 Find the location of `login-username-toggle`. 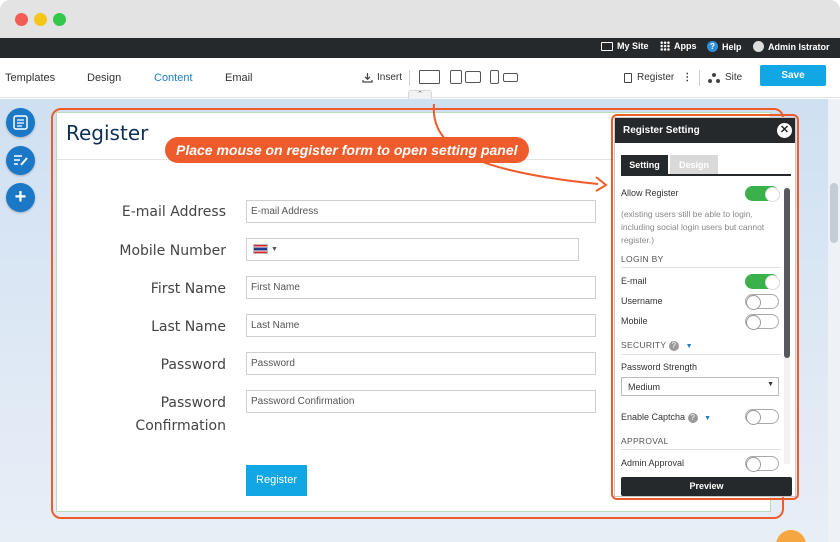

login-username-toggle is located at coordinates (762, 302).